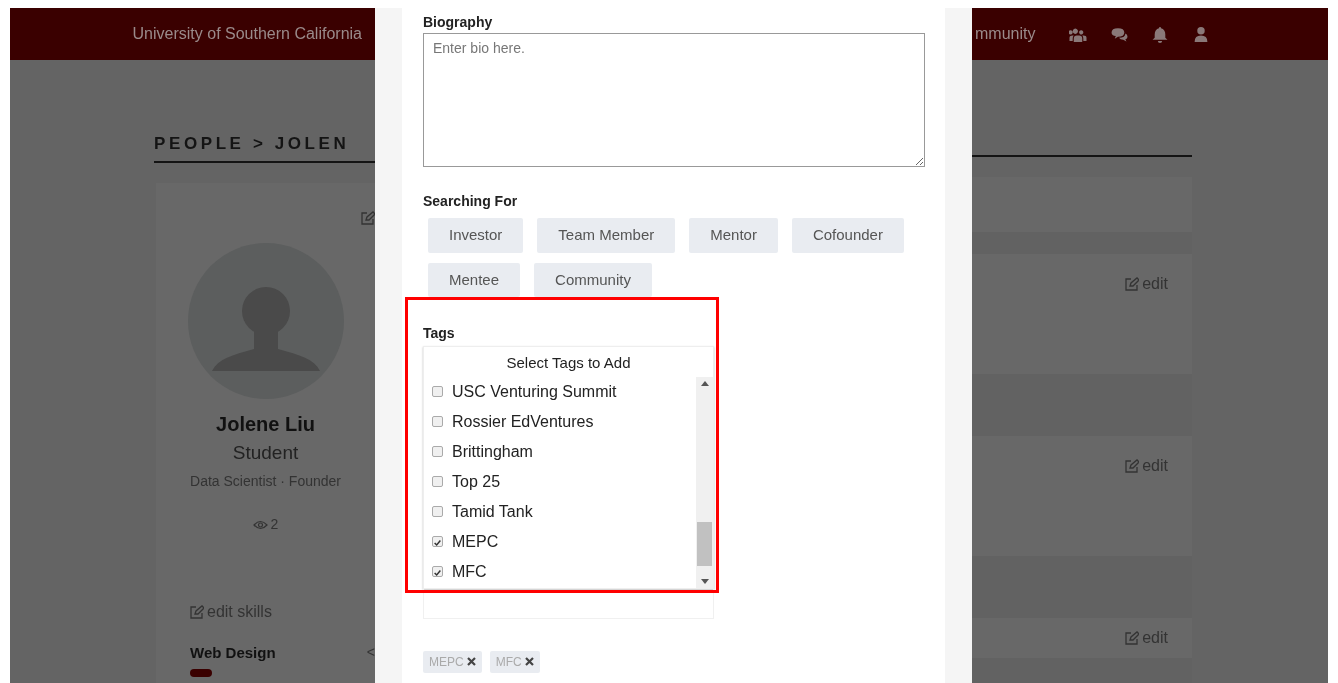 The width and height of the screenshot is (1338, 683). What do you see at coordinates (265, 424) in the screenshot?
I see `profile-name: Jolene Liu` at bounding box center [265, 424].